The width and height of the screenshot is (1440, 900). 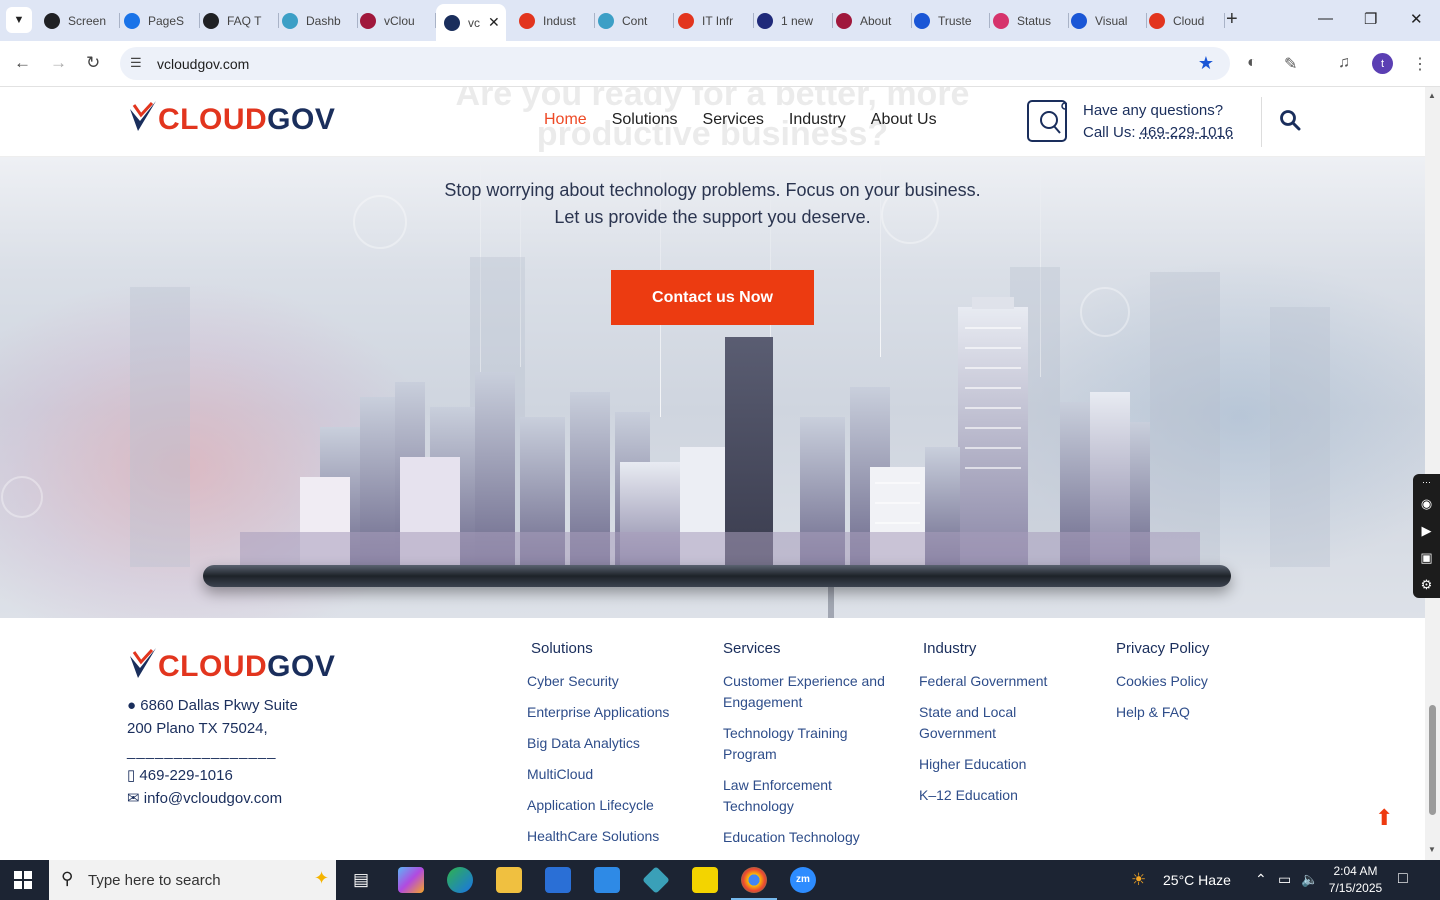 What do you see at coordinates (135, 798) in the screenshot?
I see `envelope-icon: ✉` at bounding box center [135, 798].